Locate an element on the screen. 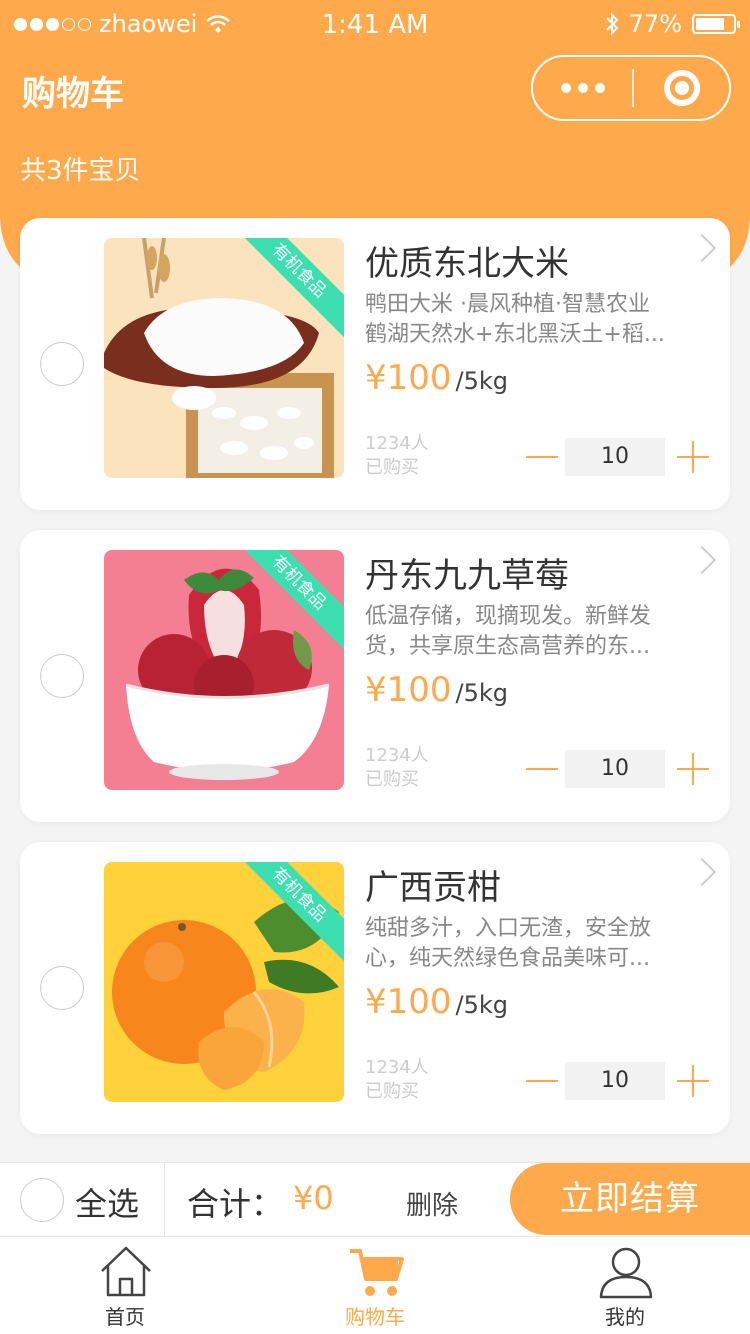  product-name: 丹东九九草莓 is located at coordinates (467, 572).